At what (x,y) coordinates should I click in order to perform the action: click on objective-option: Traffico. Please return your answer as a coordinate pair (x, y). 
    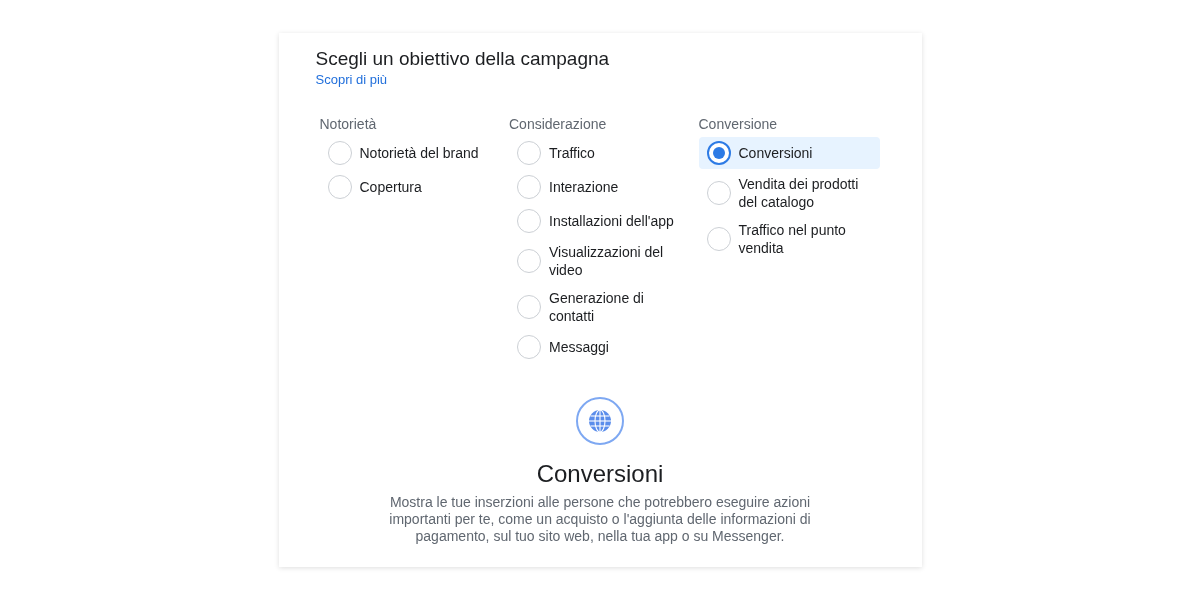
    Looking at the image, I should click on (599, 153).